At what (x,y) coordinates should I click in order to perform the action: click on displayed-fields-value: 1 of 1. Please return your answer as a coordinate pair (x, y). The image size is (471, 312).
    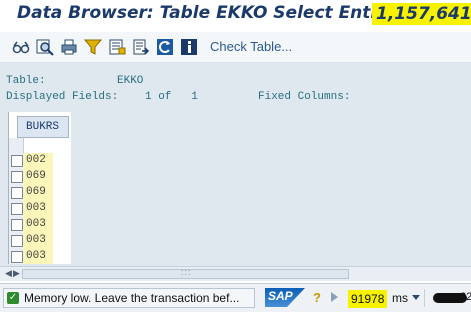
    Looking at the image, I should click on (171, 97).